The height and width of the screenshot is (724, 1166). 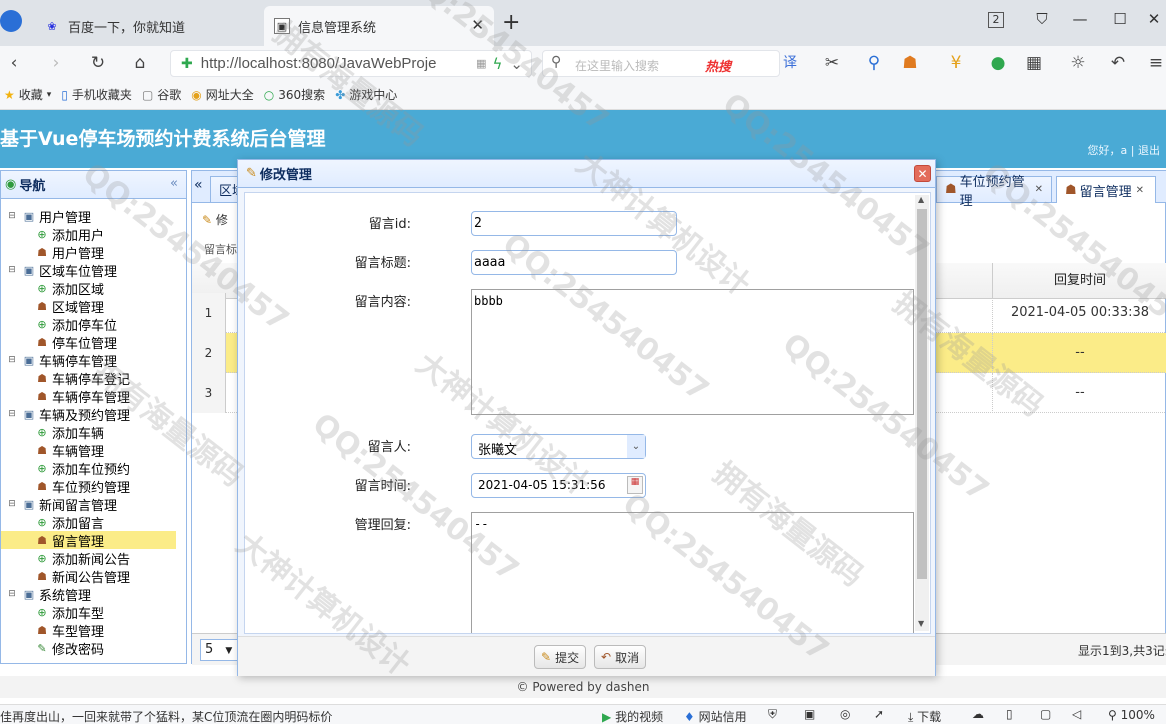 I want to click on shirt-icon: ⛉, so click(x=1042, y=20).